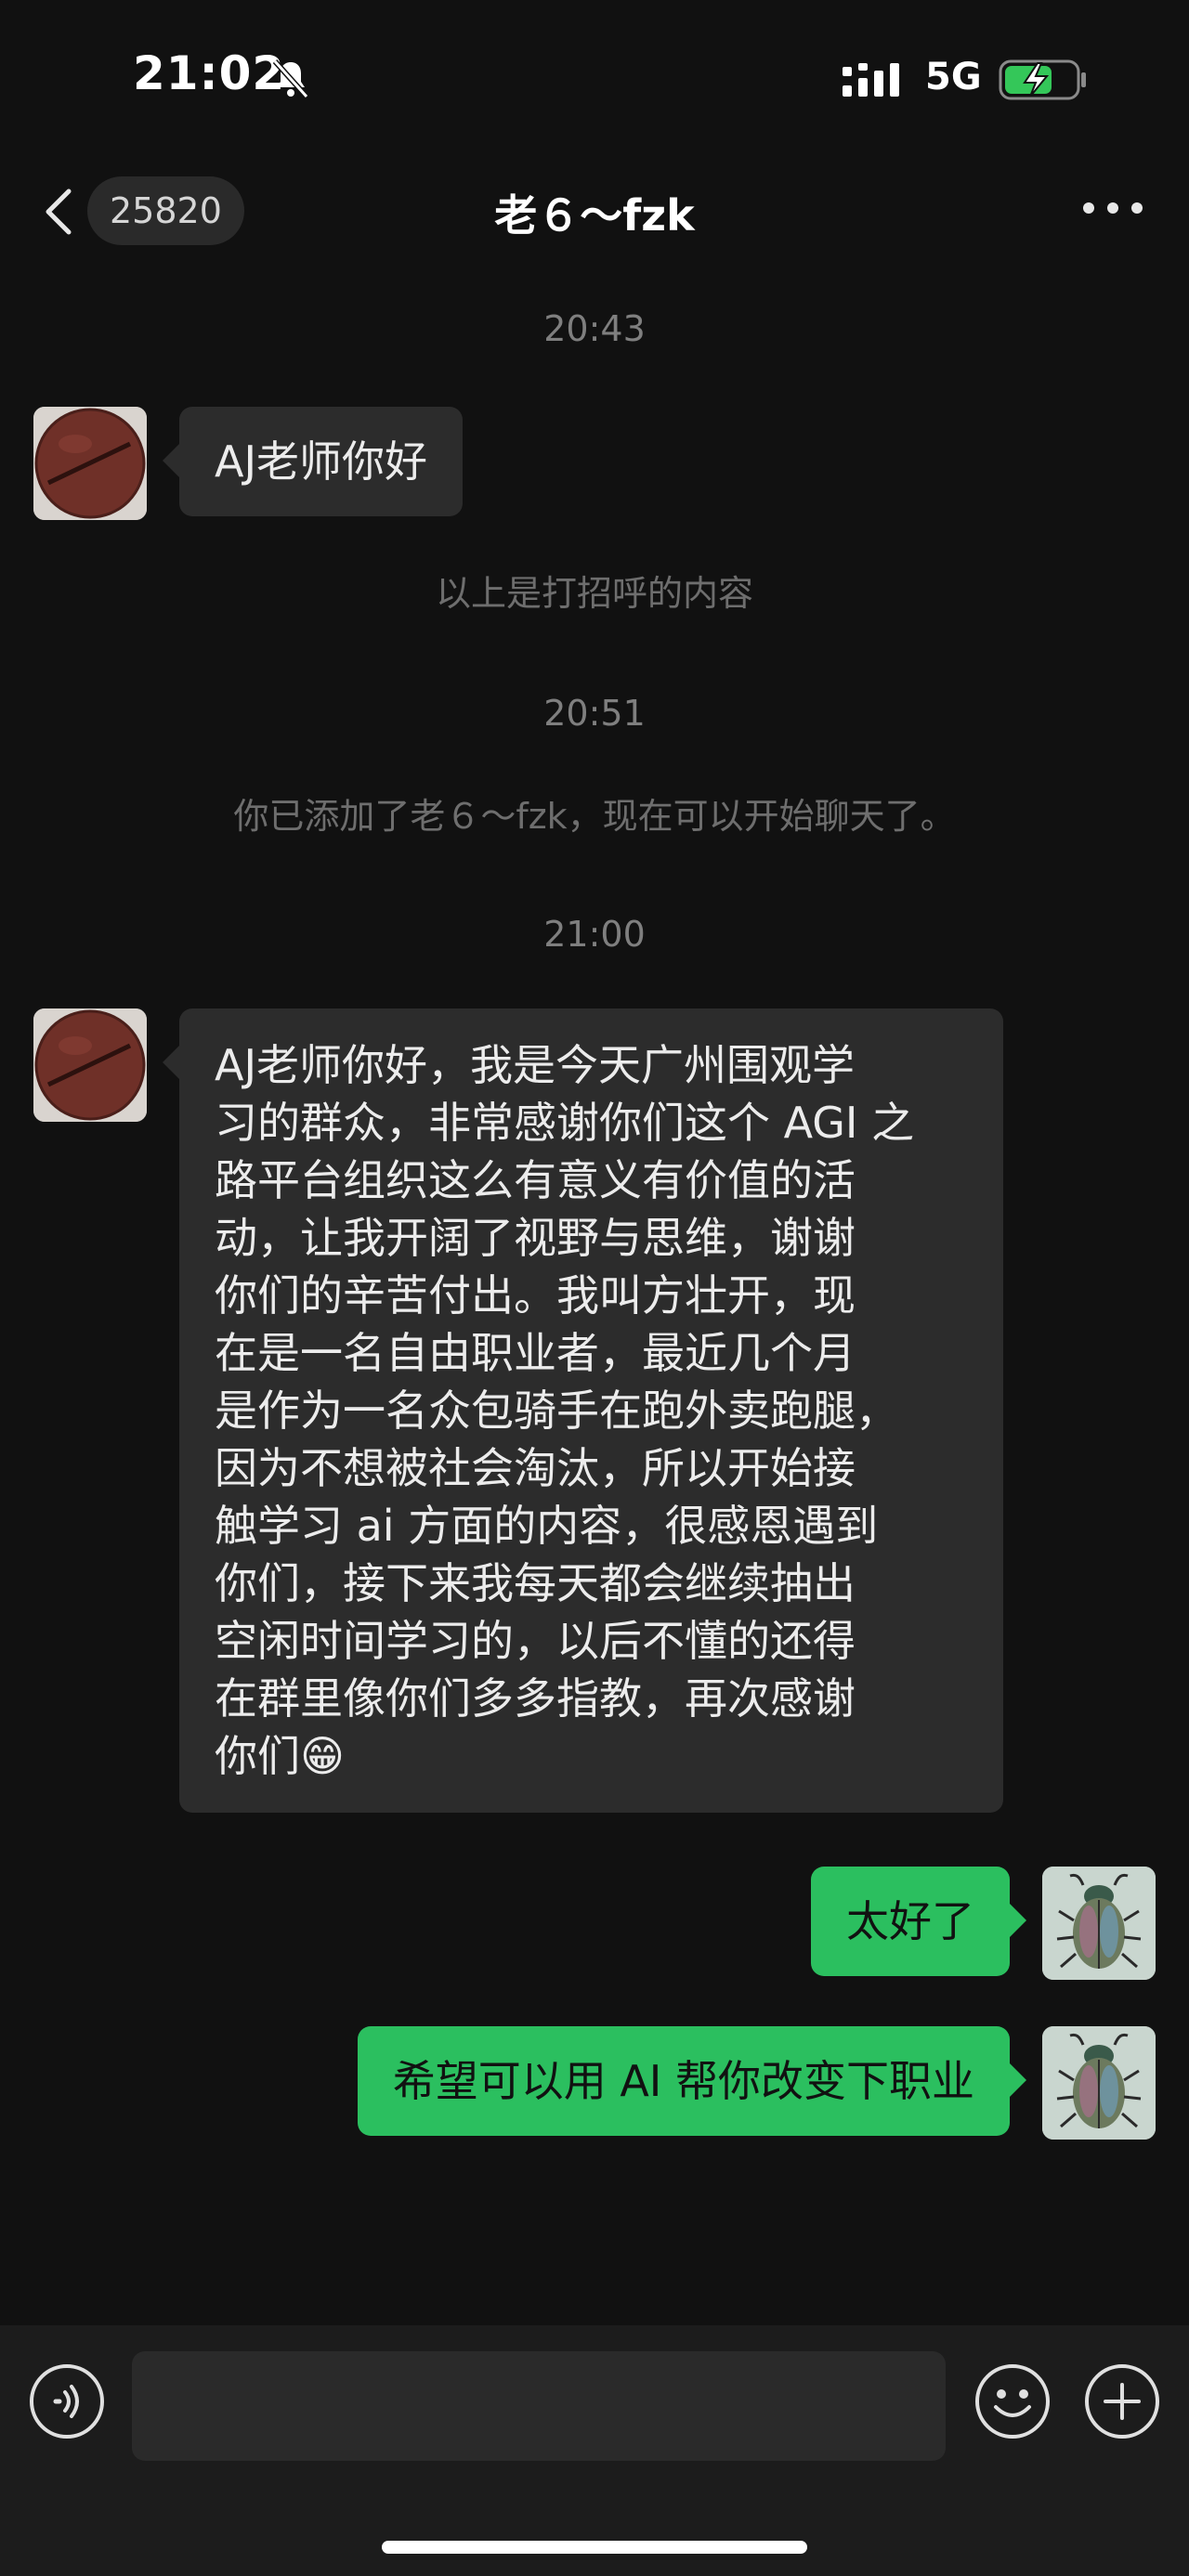  I want to click on battery-charging-icon, so click(1042, 79).